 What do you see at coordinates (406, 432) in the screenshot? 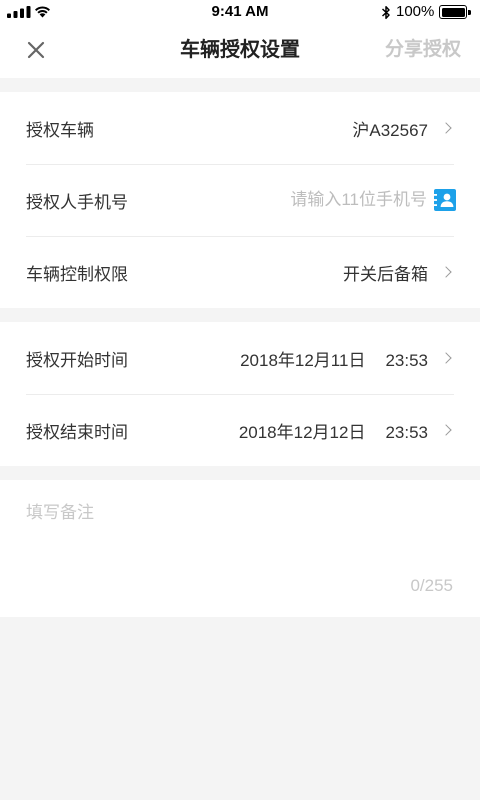
I see `end-clock-time: 23:53` at bounding box center [406, 432].